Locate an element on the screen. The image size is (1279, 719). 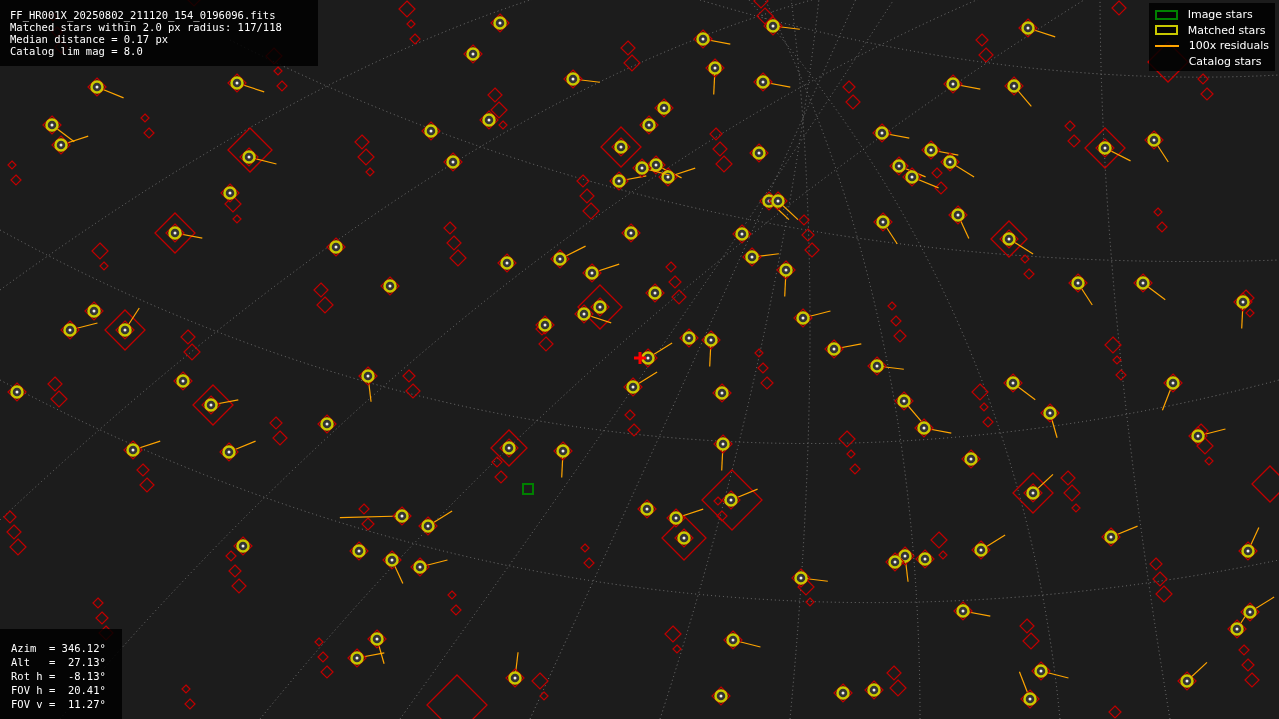
pointing-text: Azim = 346.12° is located at coordinates (59, 648).